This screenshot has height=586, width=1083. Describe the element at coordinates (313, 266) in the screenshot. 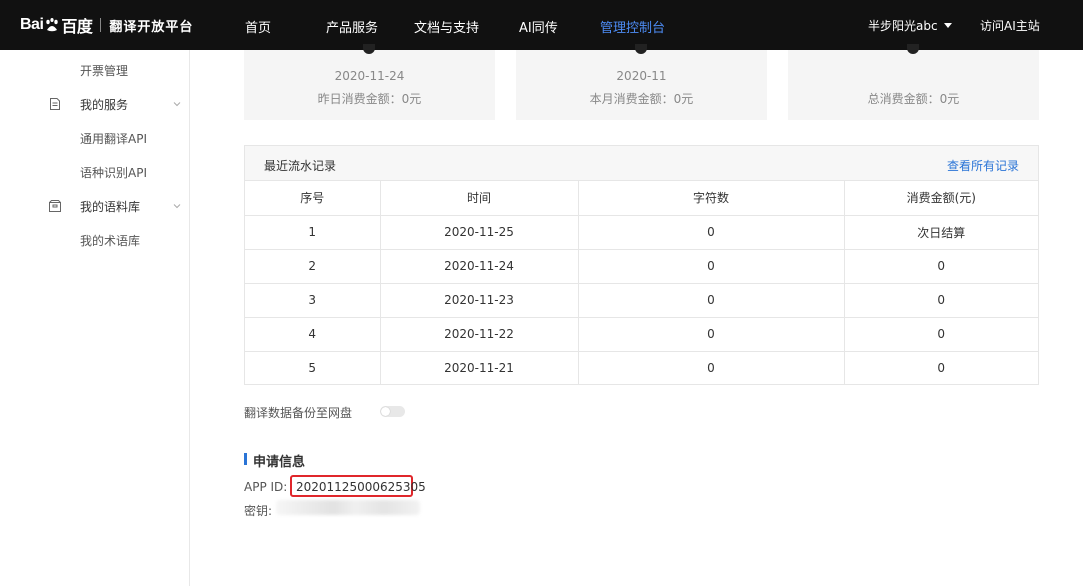

I see `table-cell: 2` at that location.